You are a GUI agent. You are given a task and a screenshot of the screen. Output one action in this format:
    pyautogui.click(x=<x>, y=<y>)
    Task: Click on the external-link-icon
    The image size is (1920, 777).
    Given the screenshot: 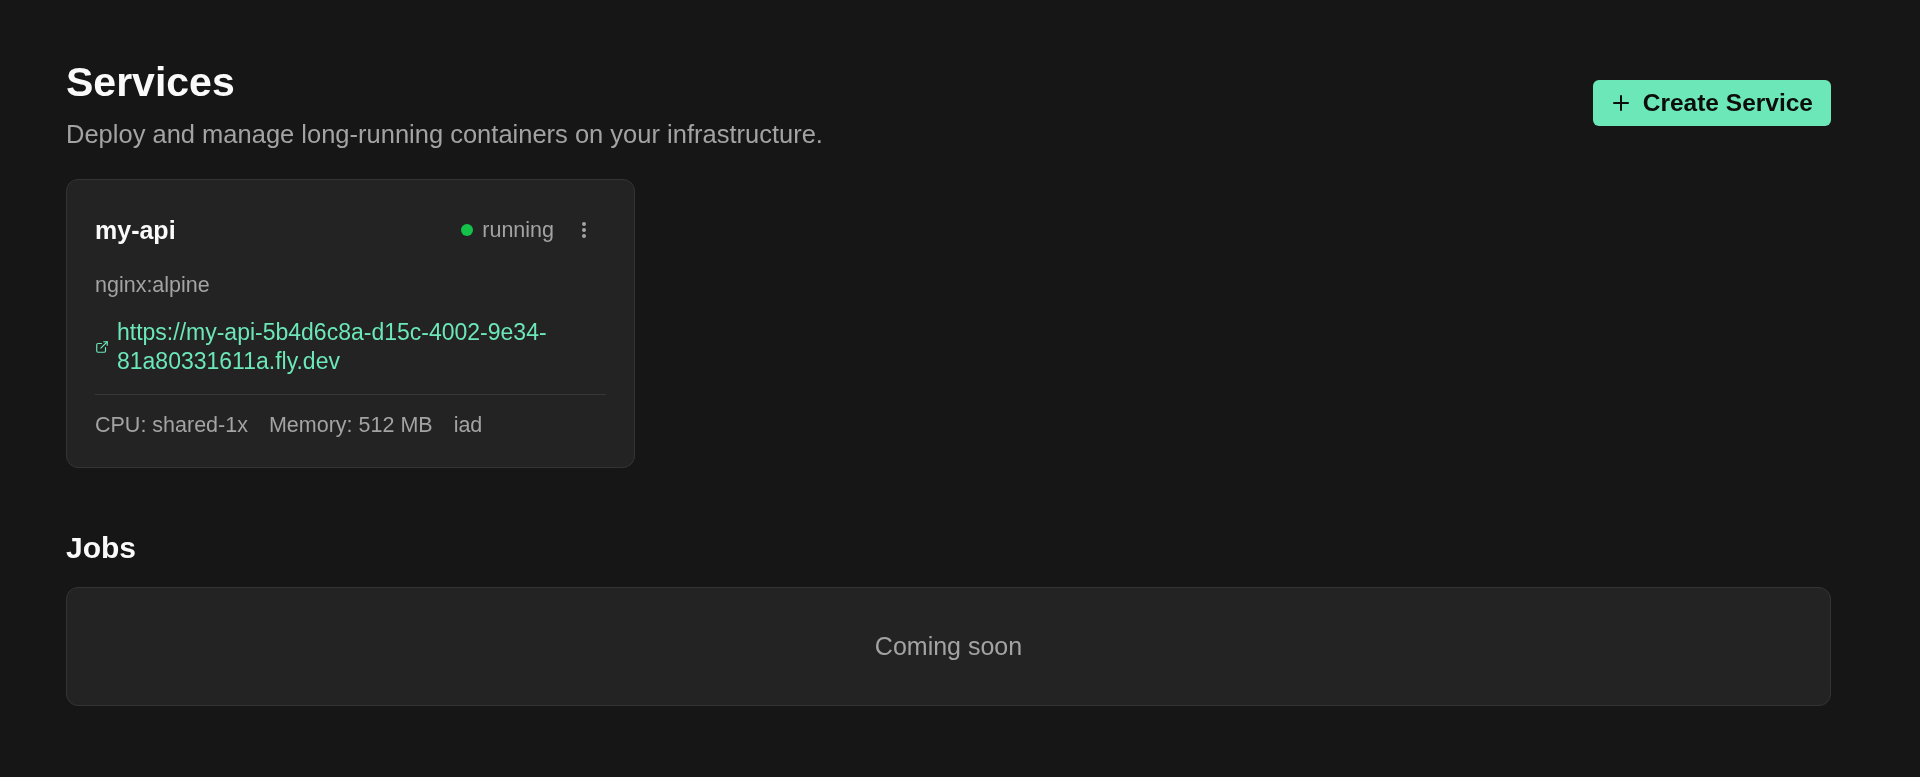 What is the action you would take?
    pyautogui.click(x=102, y=347)
    